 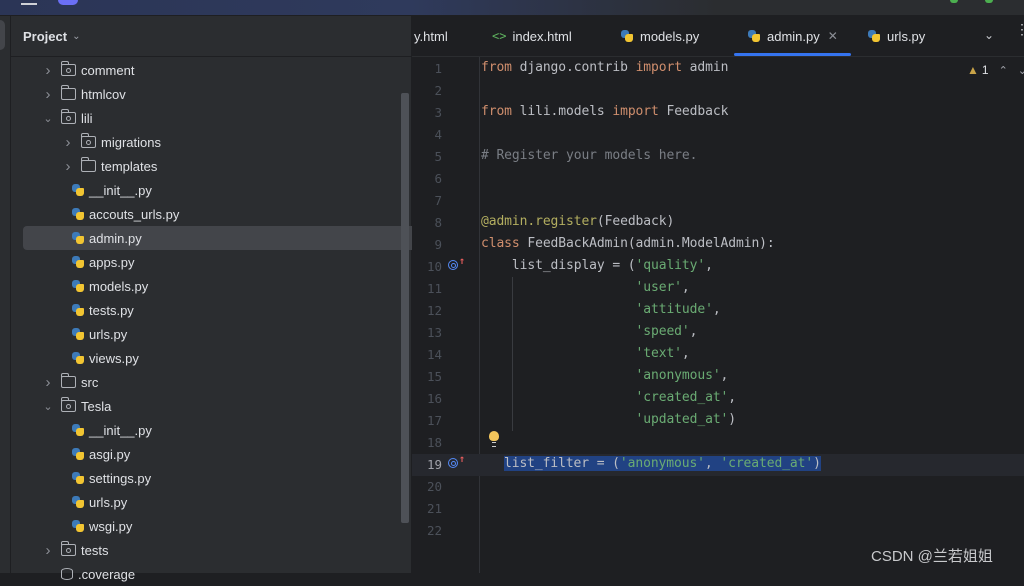 I want to click on code-line: 9 class FeedBackAdmin(admin.ModelAdmin):, so click(x=718, y=245).